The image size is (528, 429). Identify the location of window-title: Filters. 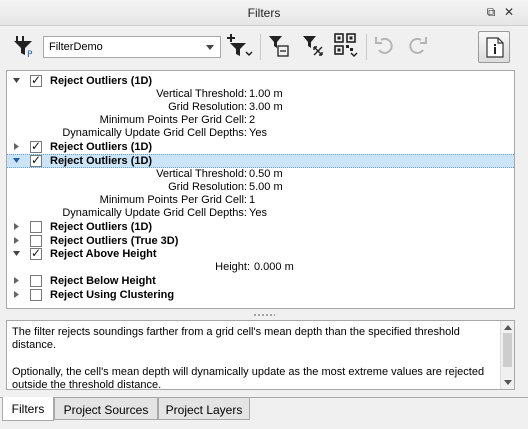
(264, 13).